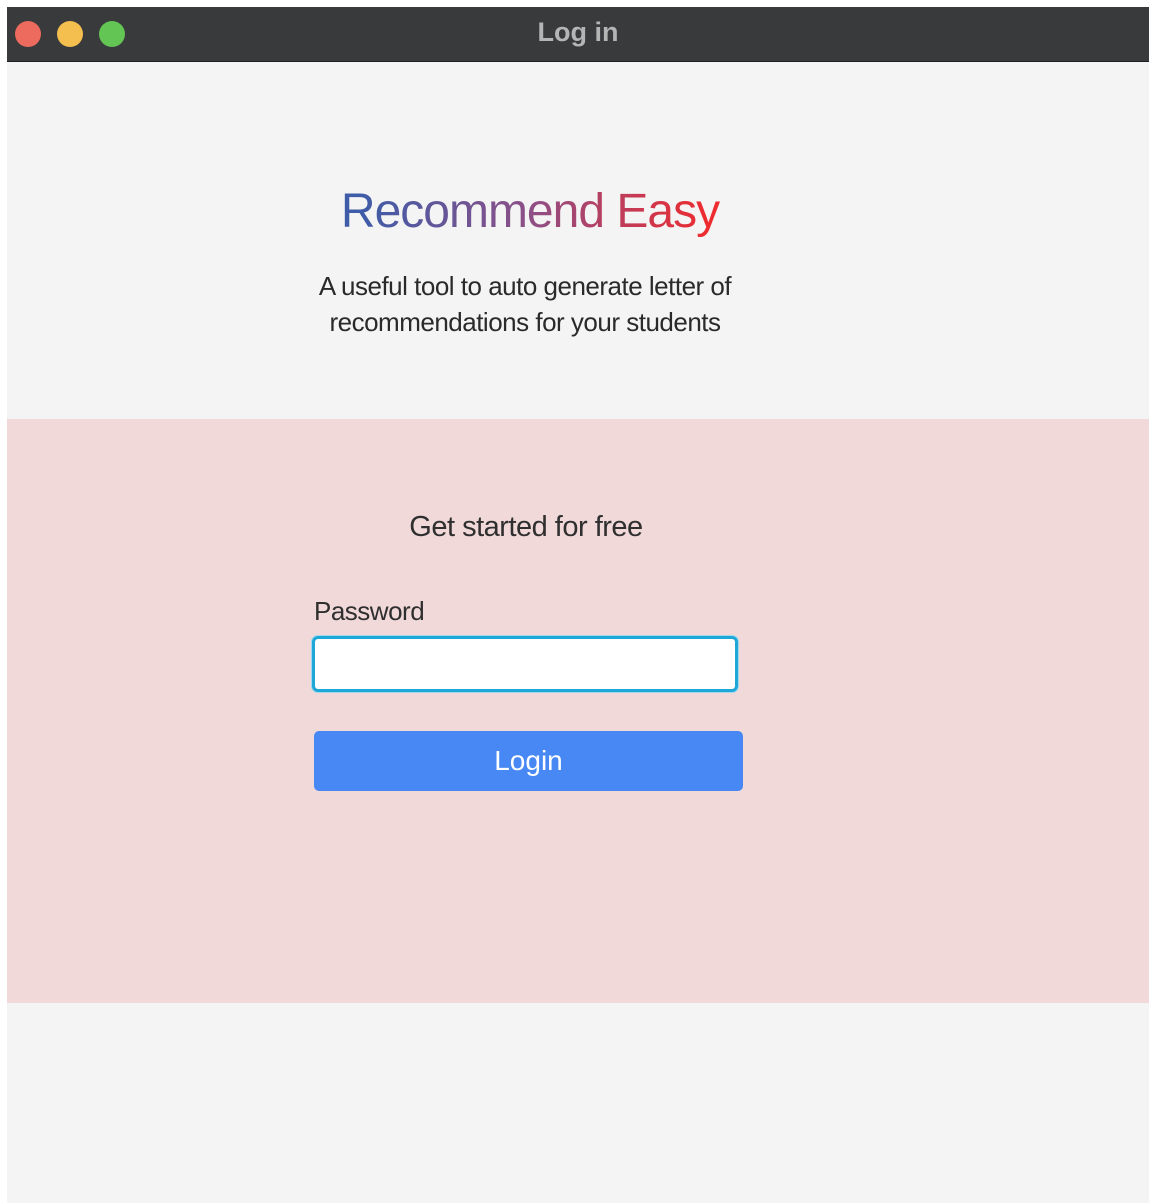 The image size is (1149, 1203). I want to click on password-input, so click(525, 664).